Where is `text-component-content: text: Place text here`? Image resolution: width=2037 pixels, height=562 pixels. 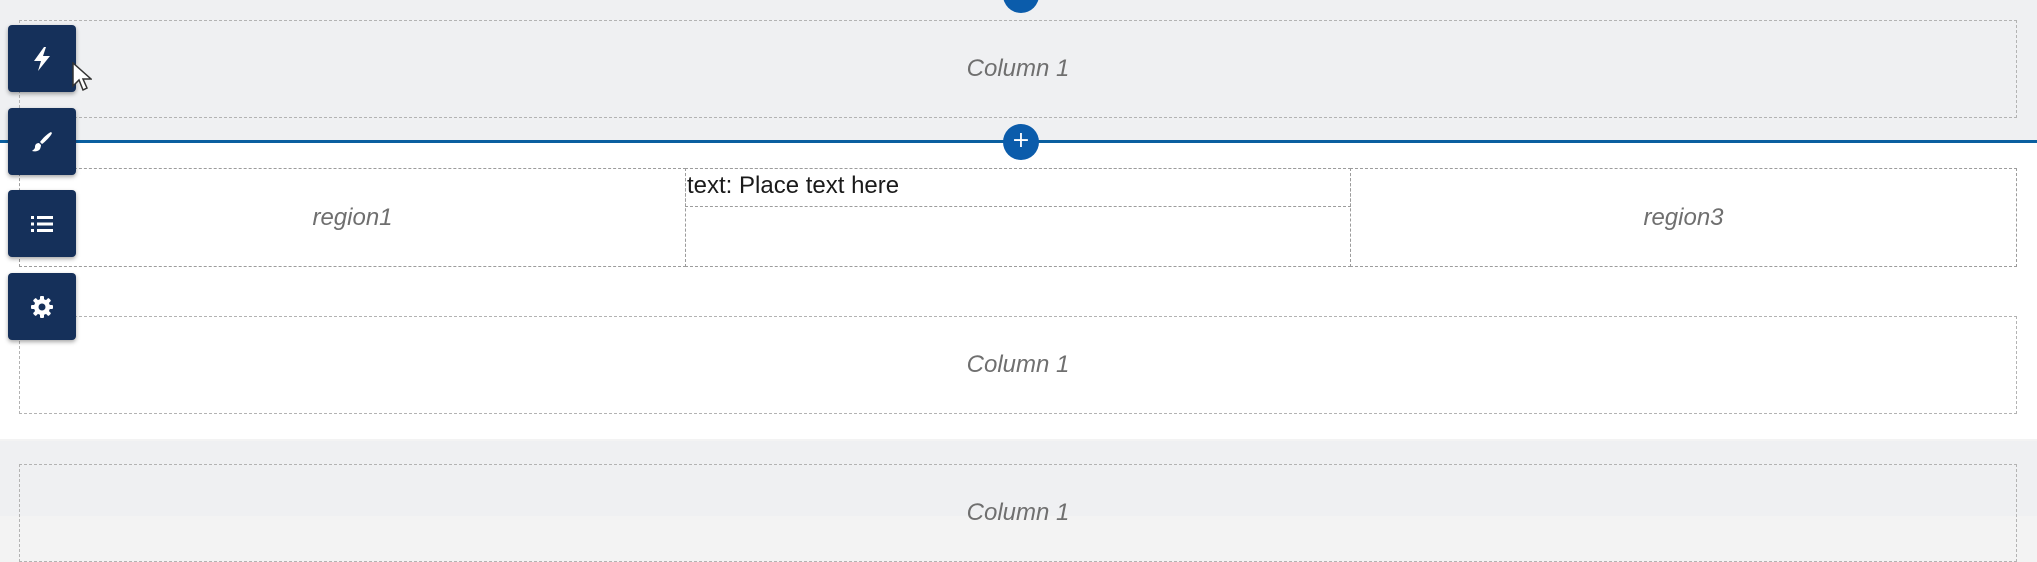
text-component-content: text: Place text here is located at coordinates (793, 185).